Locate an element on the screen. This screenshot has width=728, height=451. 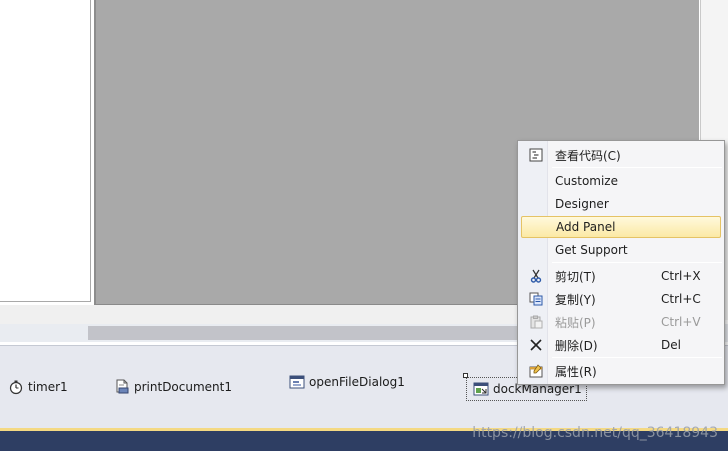
dialog-window-icon is located at coordinates (297, 382).